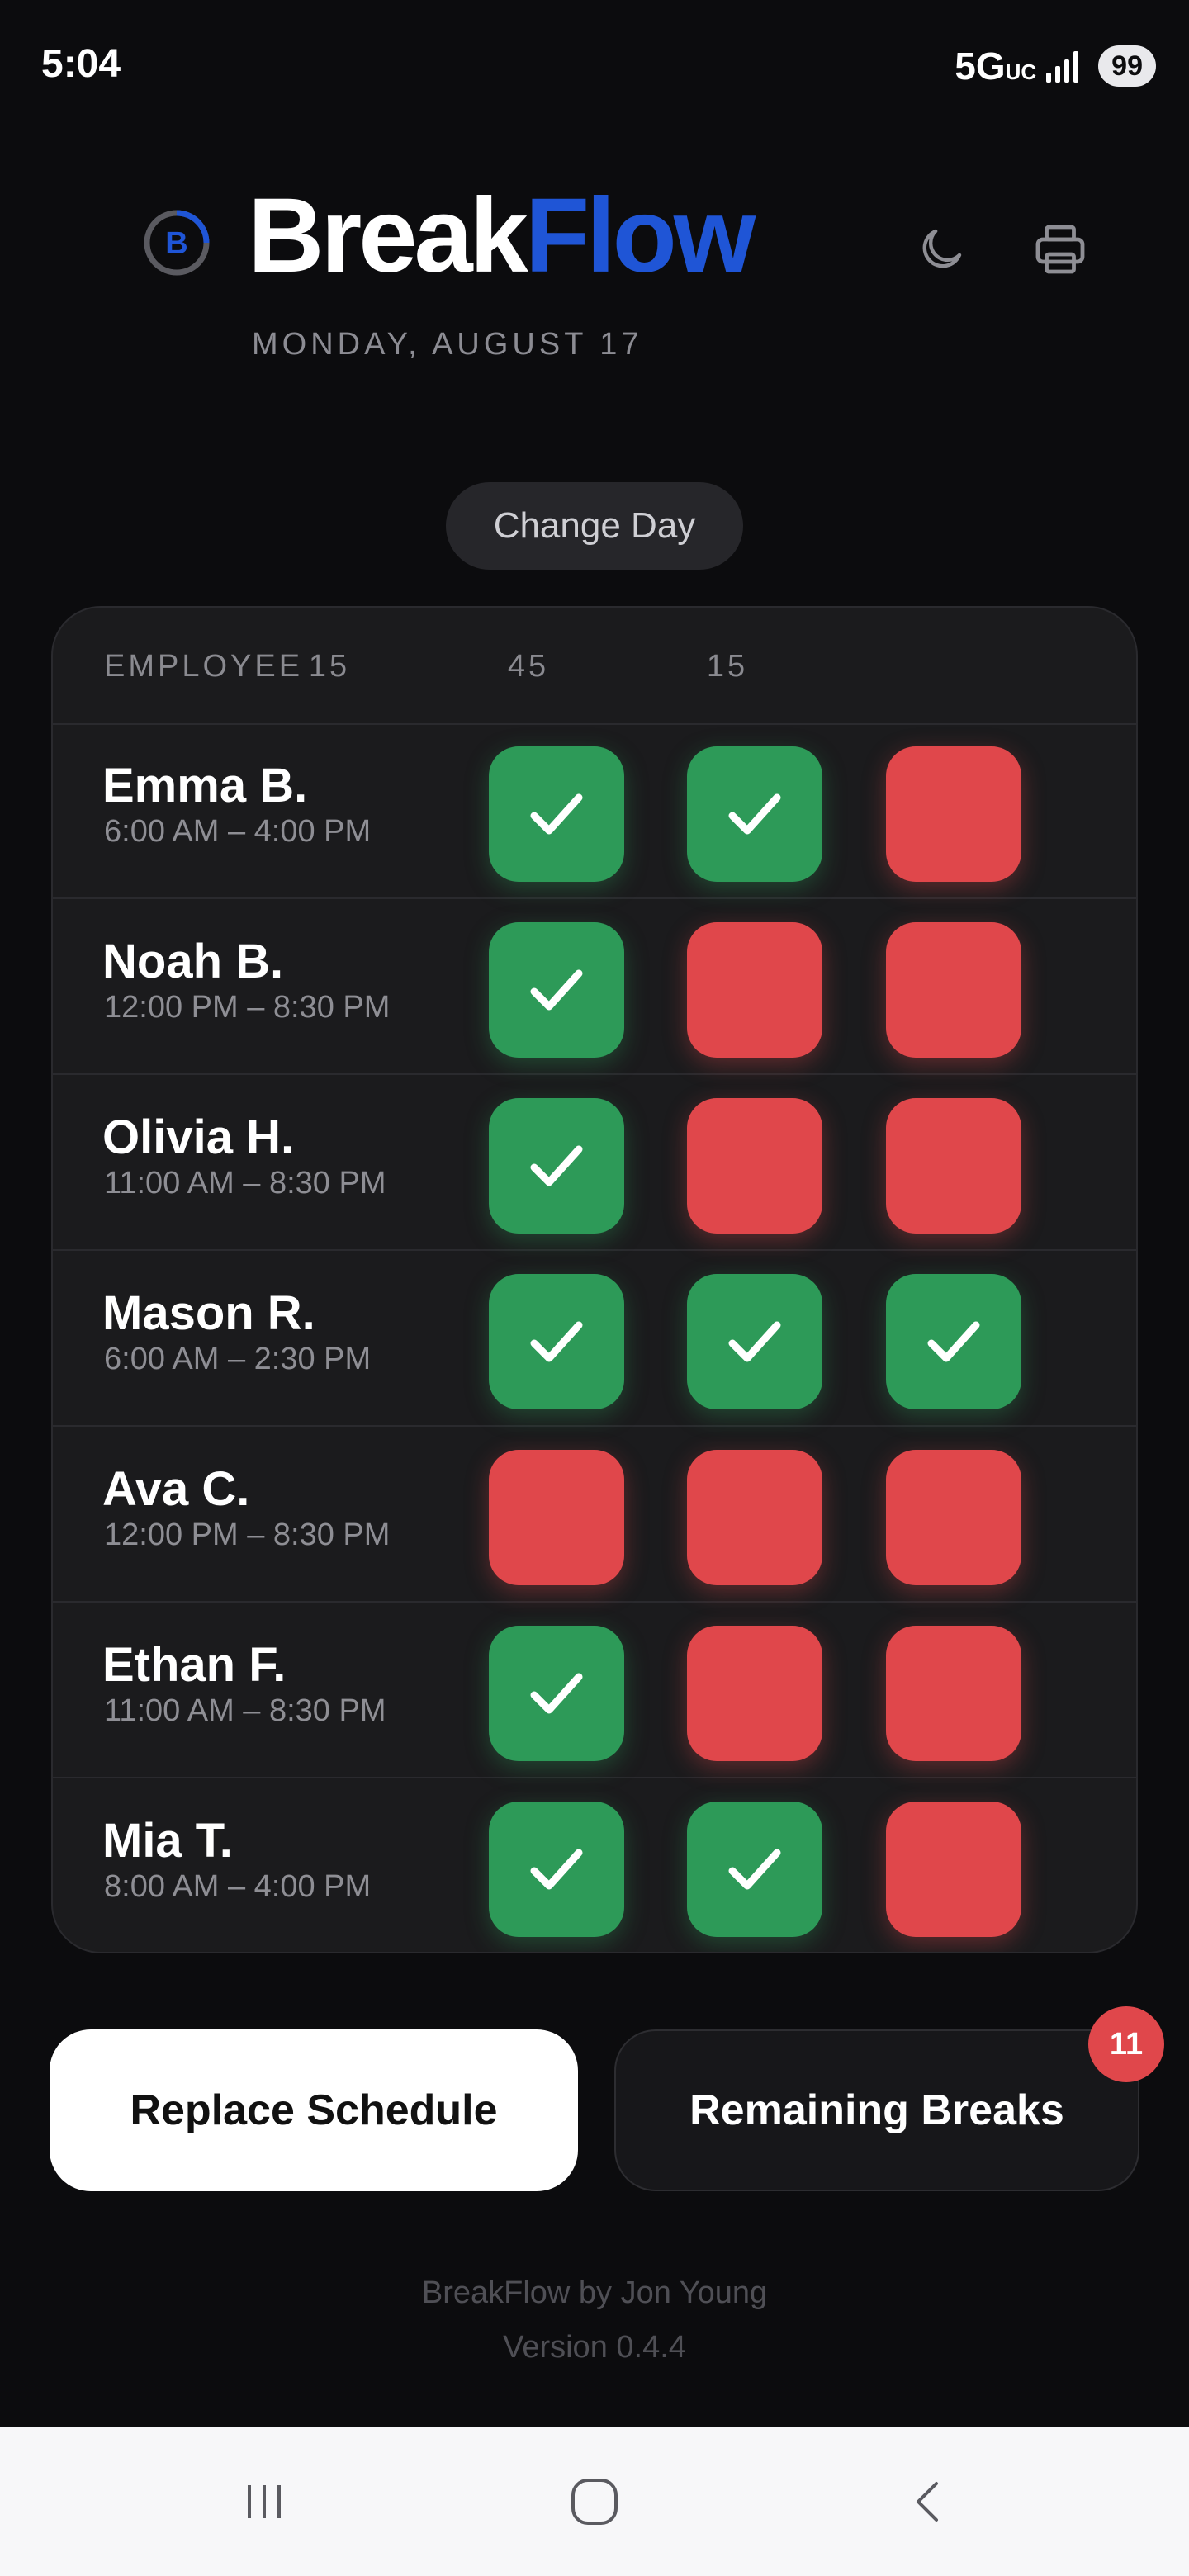  I want to click on employee-name: Olivia H., so click(198, 1137).